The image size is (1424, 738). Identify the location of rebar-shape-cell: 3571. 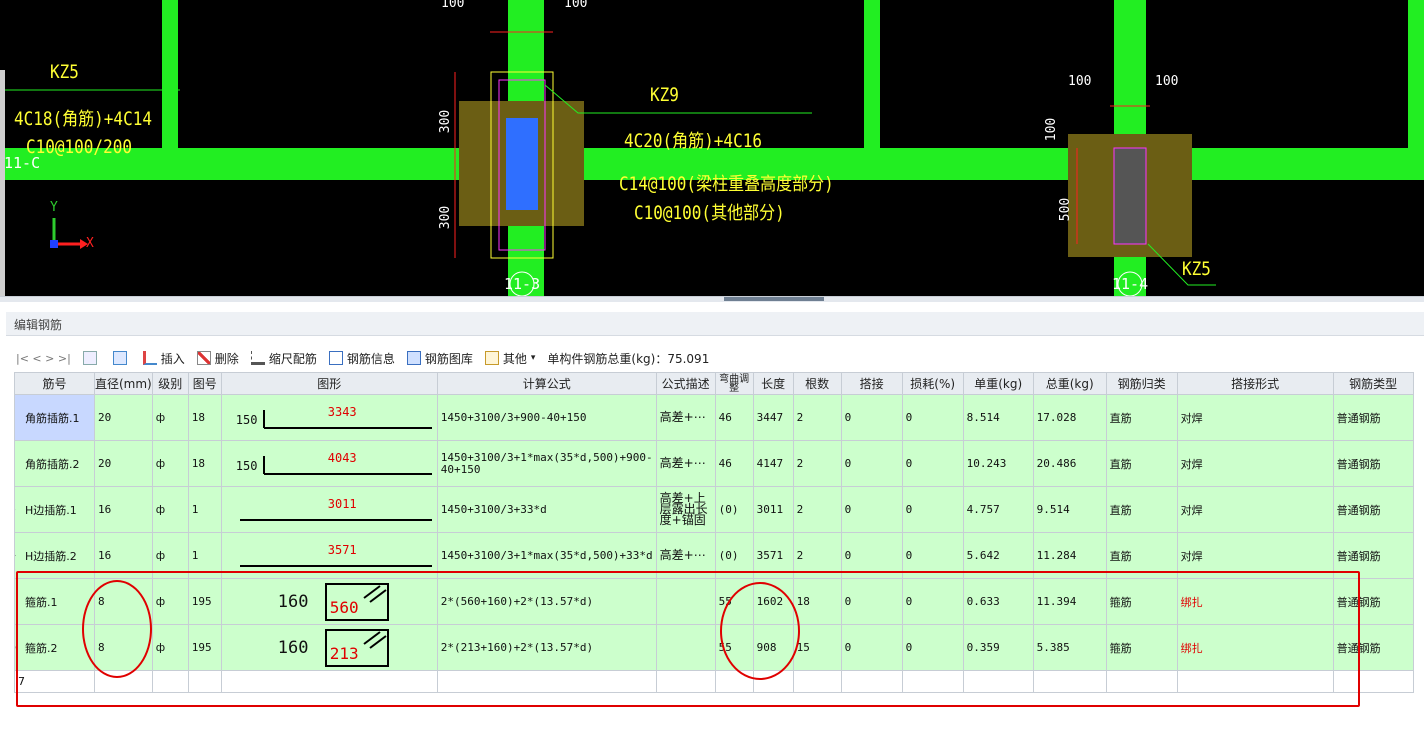
(329, 555).